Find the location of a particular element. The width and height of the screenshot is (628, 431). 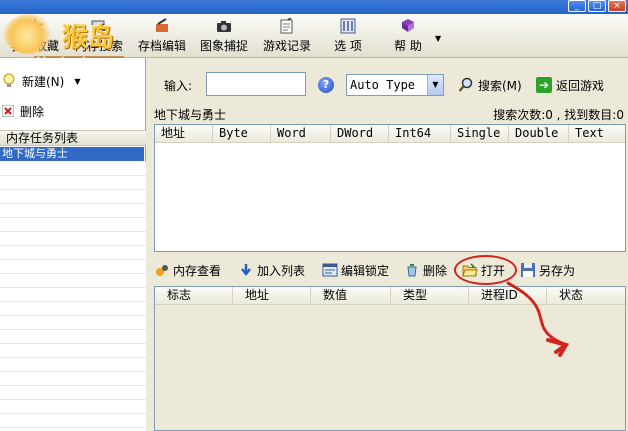

floppy-disk-icon is located at coordinates (528, 270).